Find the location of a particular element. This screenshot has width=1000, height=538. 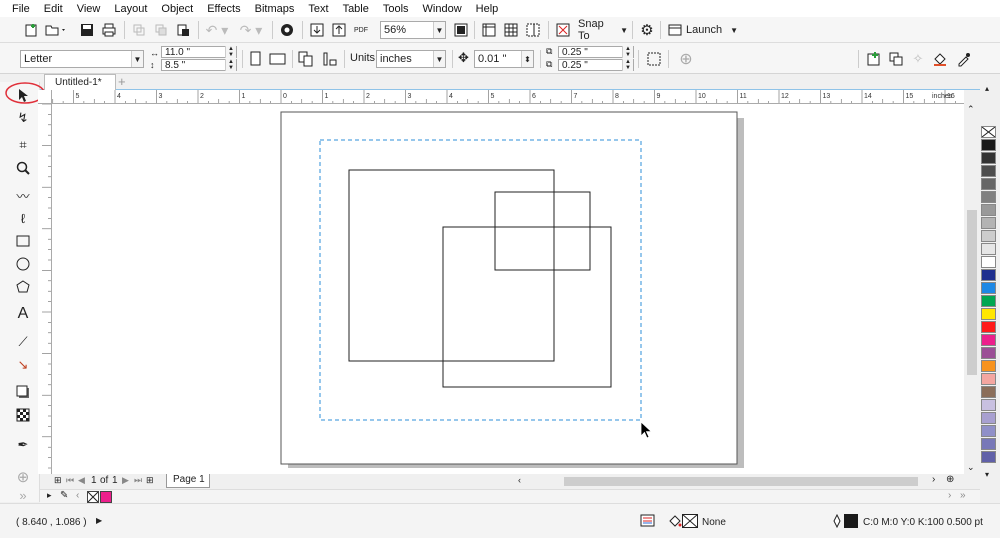

vertical-ruler is located at coordinates (45, 289).